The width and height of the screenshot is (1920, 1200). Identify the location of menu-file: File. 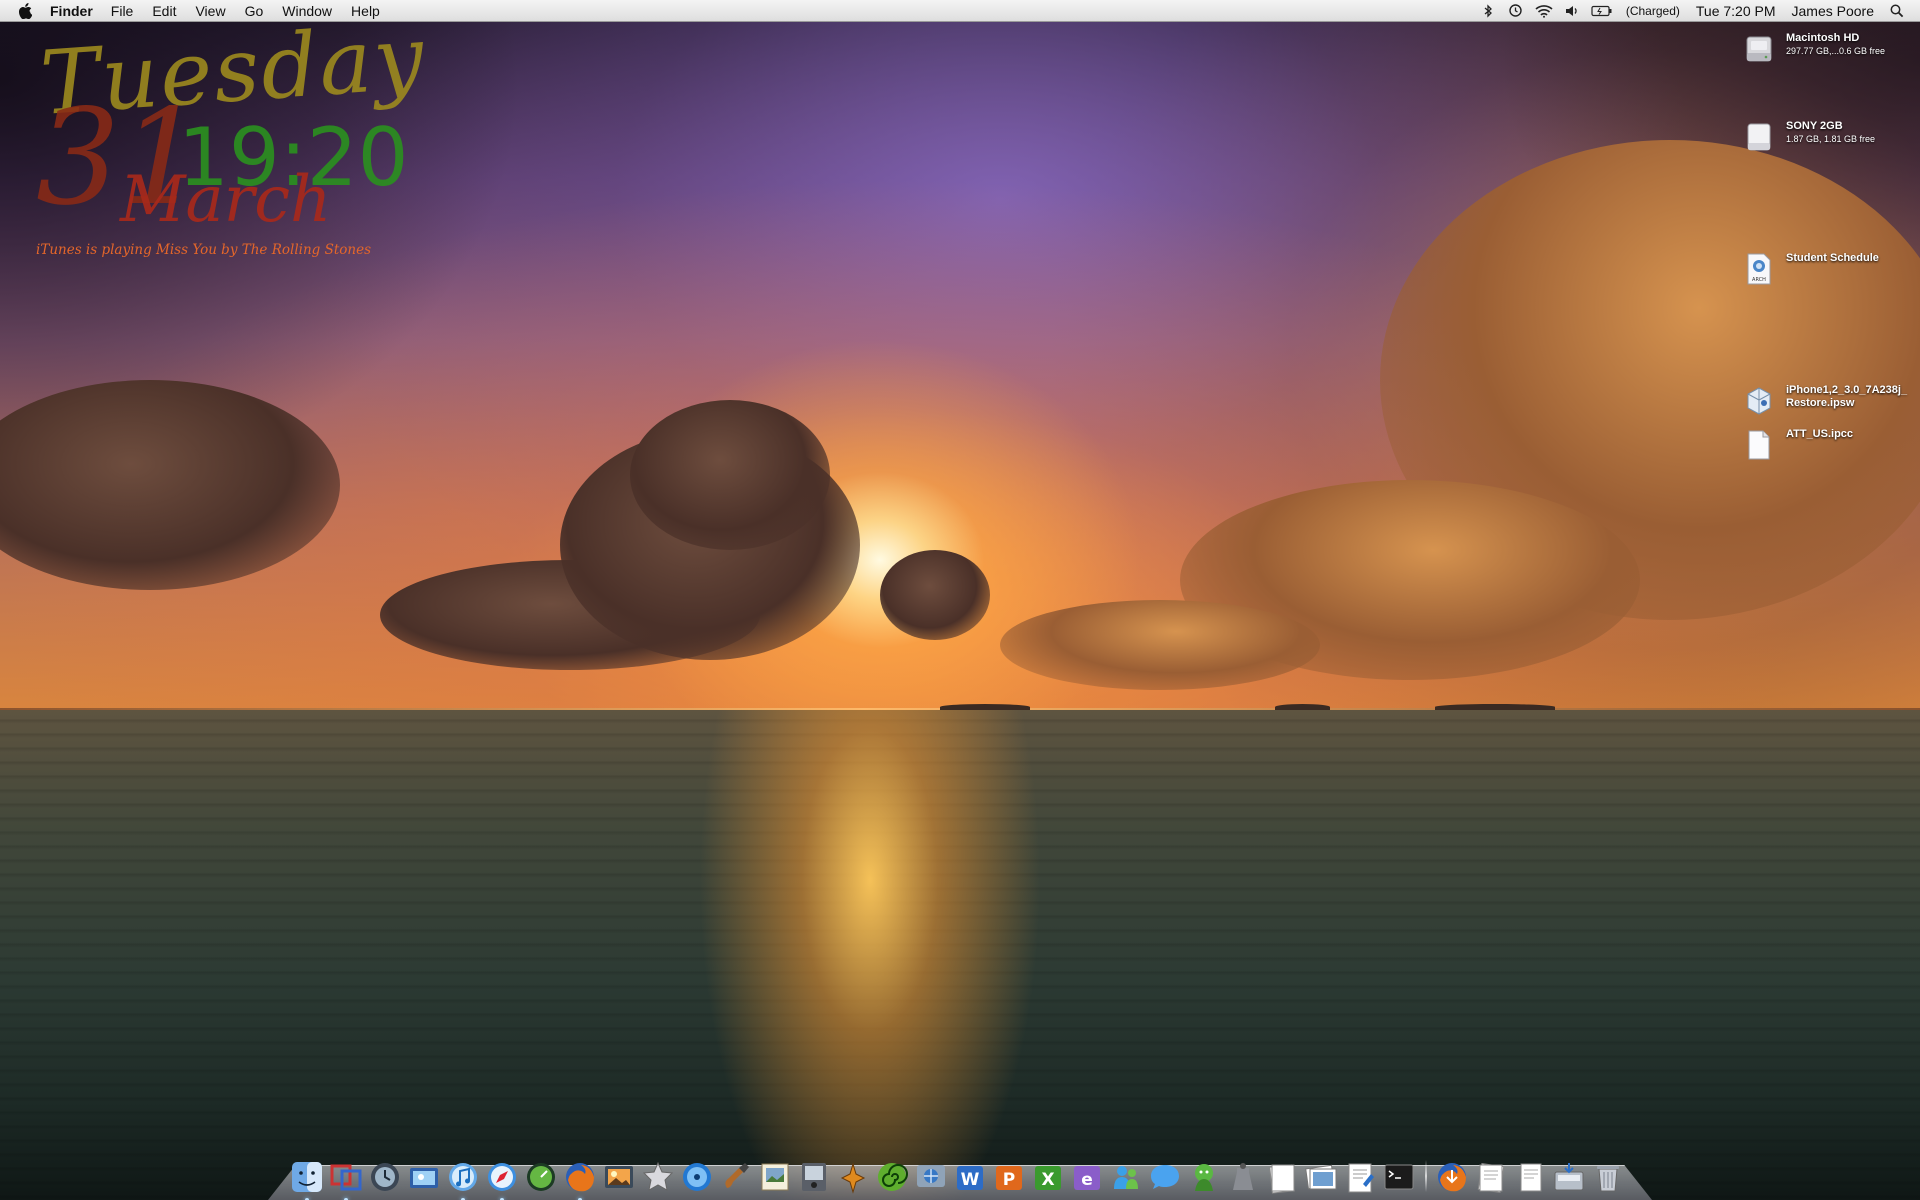
(122, 11).